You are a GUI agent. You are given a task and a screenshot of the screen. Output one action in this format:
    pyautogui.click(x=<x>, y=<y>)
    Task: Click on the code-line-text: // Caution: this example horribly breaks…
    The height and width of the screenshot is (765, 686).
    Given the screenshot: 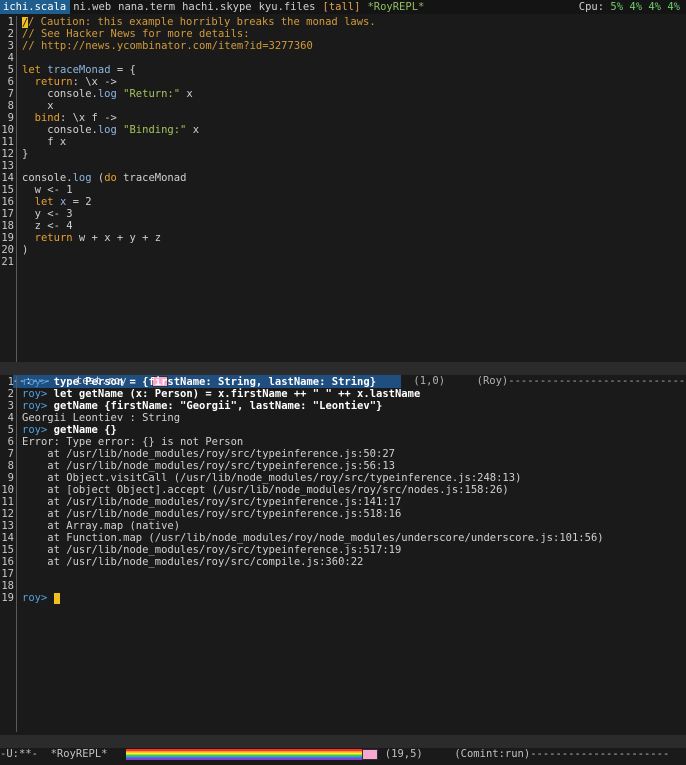 What is the action you would take?
    pyautogui.click(x=199, y=22)
    